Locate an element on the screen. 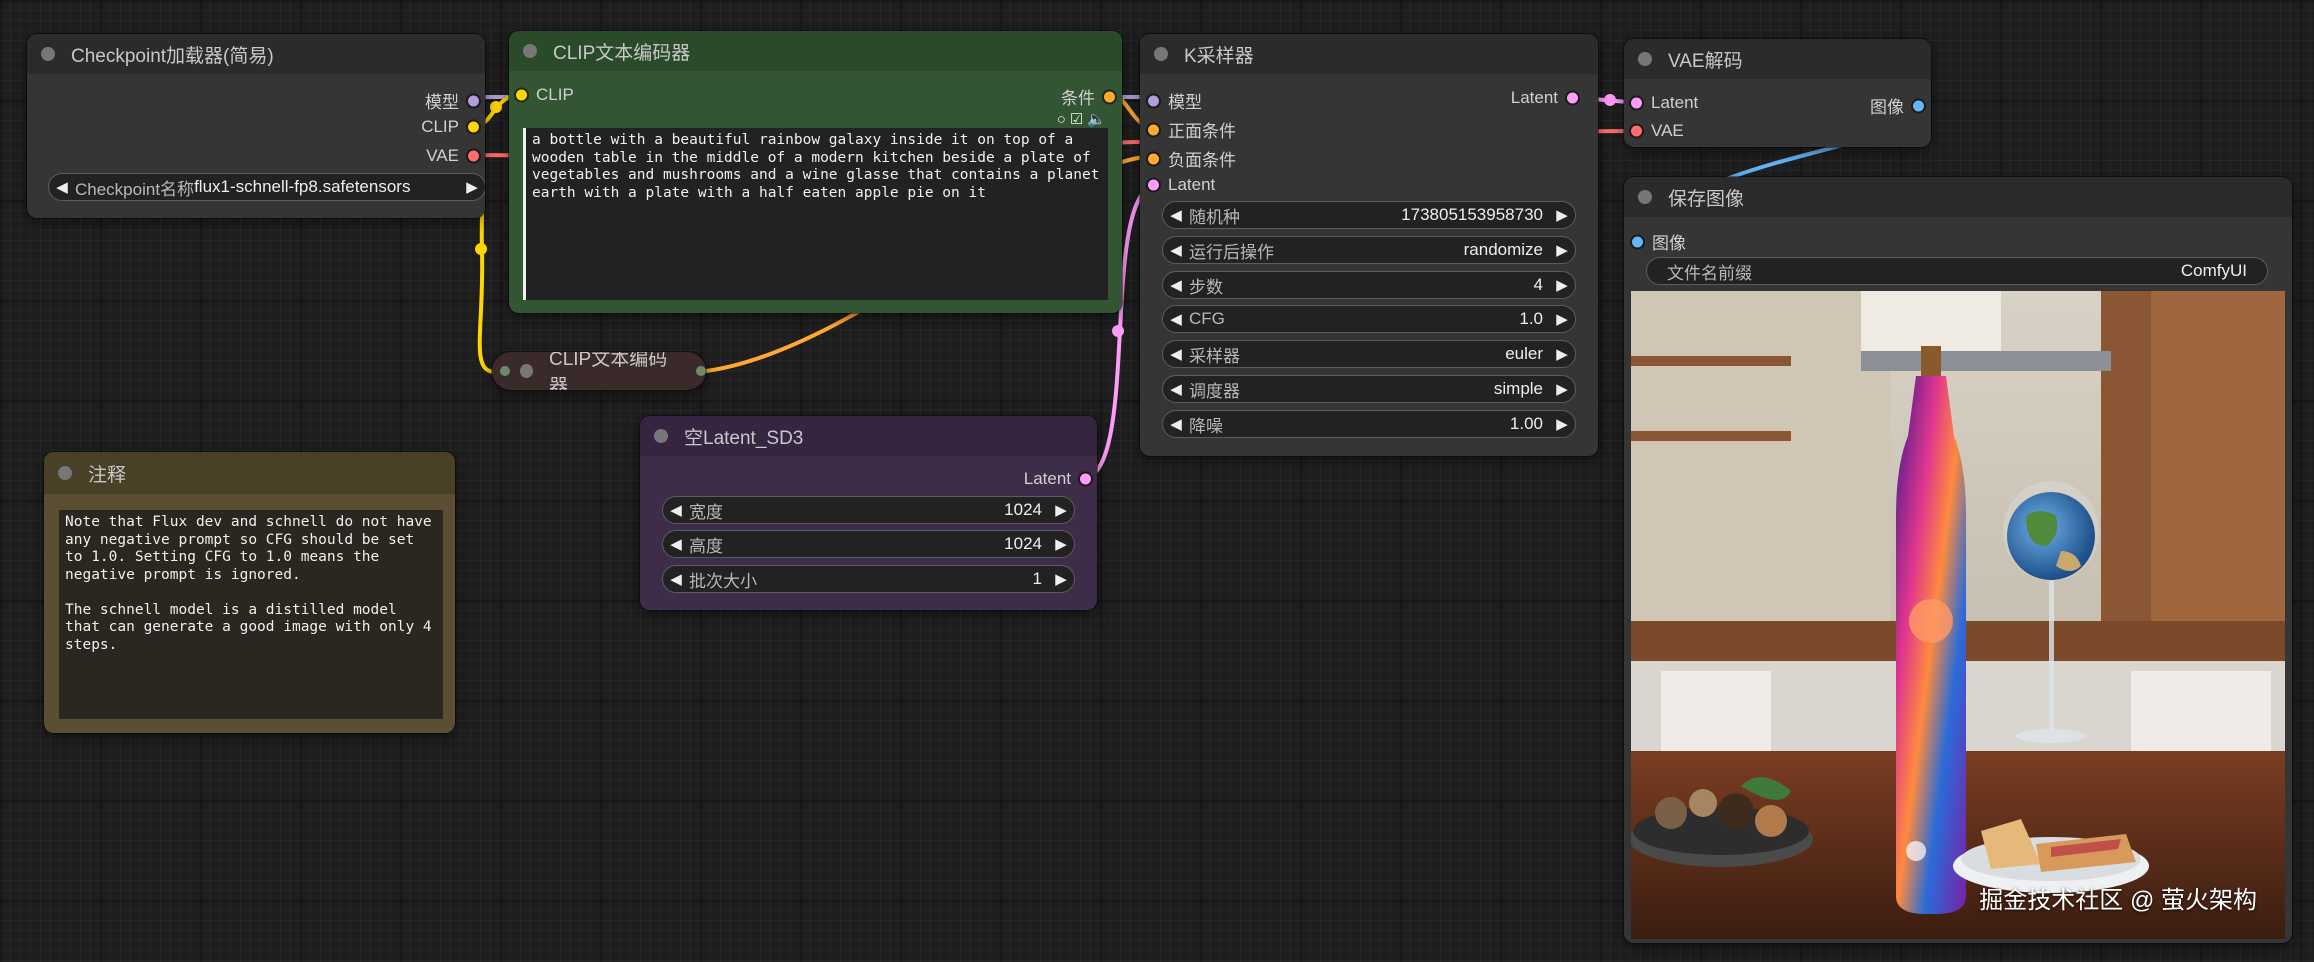 This screenshot has height=962, width=2314. denoise-number: ◀ 降噪 1.00 ▶ is located at coordinates (1369, 424).